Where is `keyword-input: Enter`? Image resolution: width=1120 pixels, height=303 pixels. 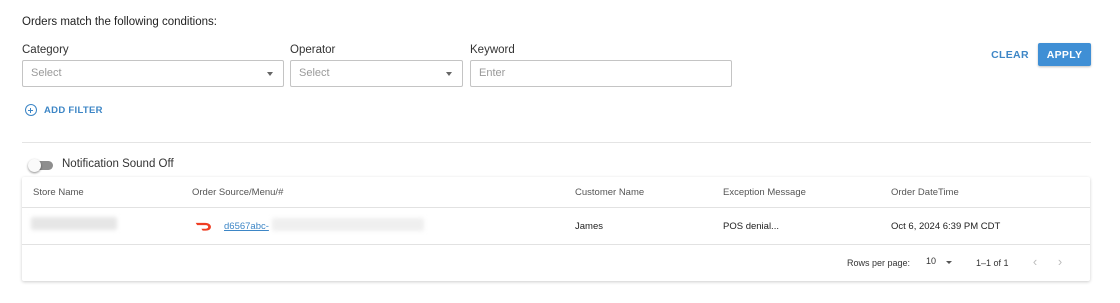 keyword-input: Enter is located at coordinates (601, 73).